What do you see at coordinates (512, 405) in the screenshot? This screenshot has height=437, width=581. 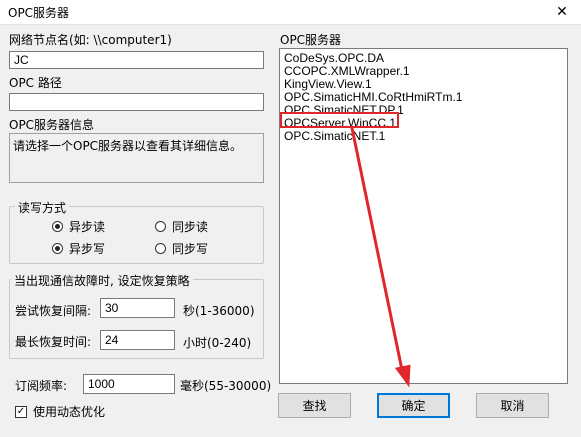 I see `cancel-button: 取消` at bounding box center [512, 405].